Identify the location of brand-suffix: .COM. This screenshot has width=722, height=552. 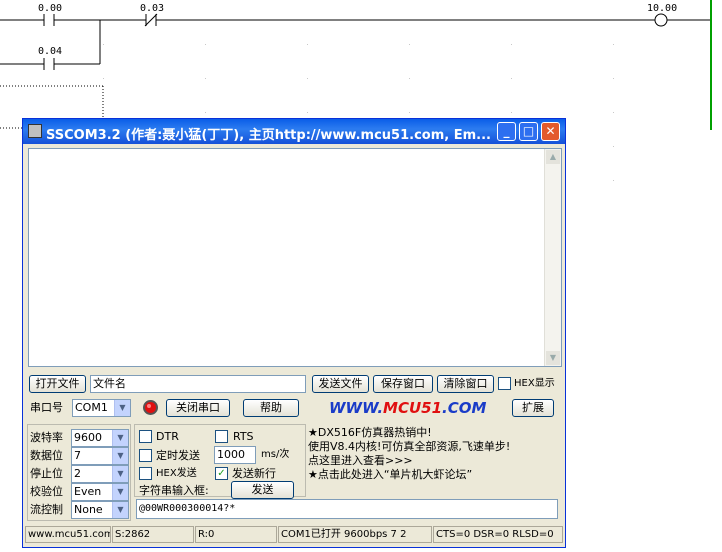
(464, 408).